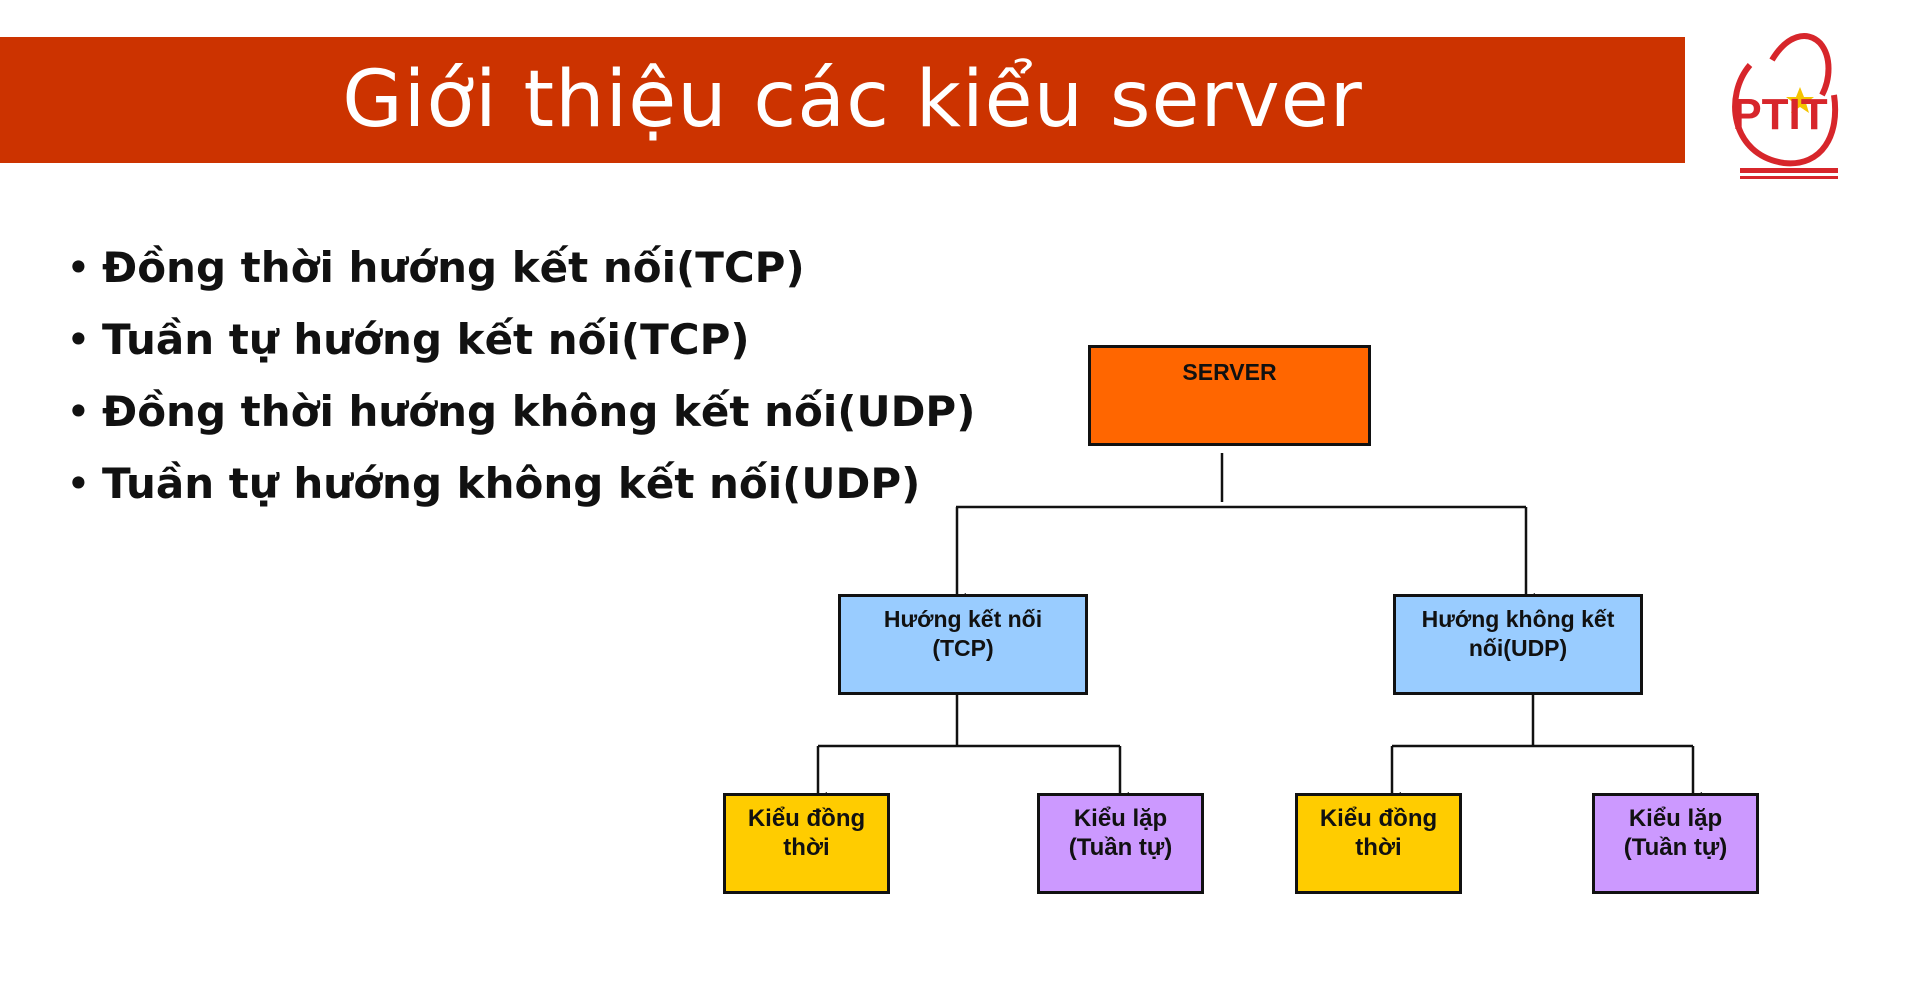  I want to click on server-label: SERVER, so click(1229, 372).